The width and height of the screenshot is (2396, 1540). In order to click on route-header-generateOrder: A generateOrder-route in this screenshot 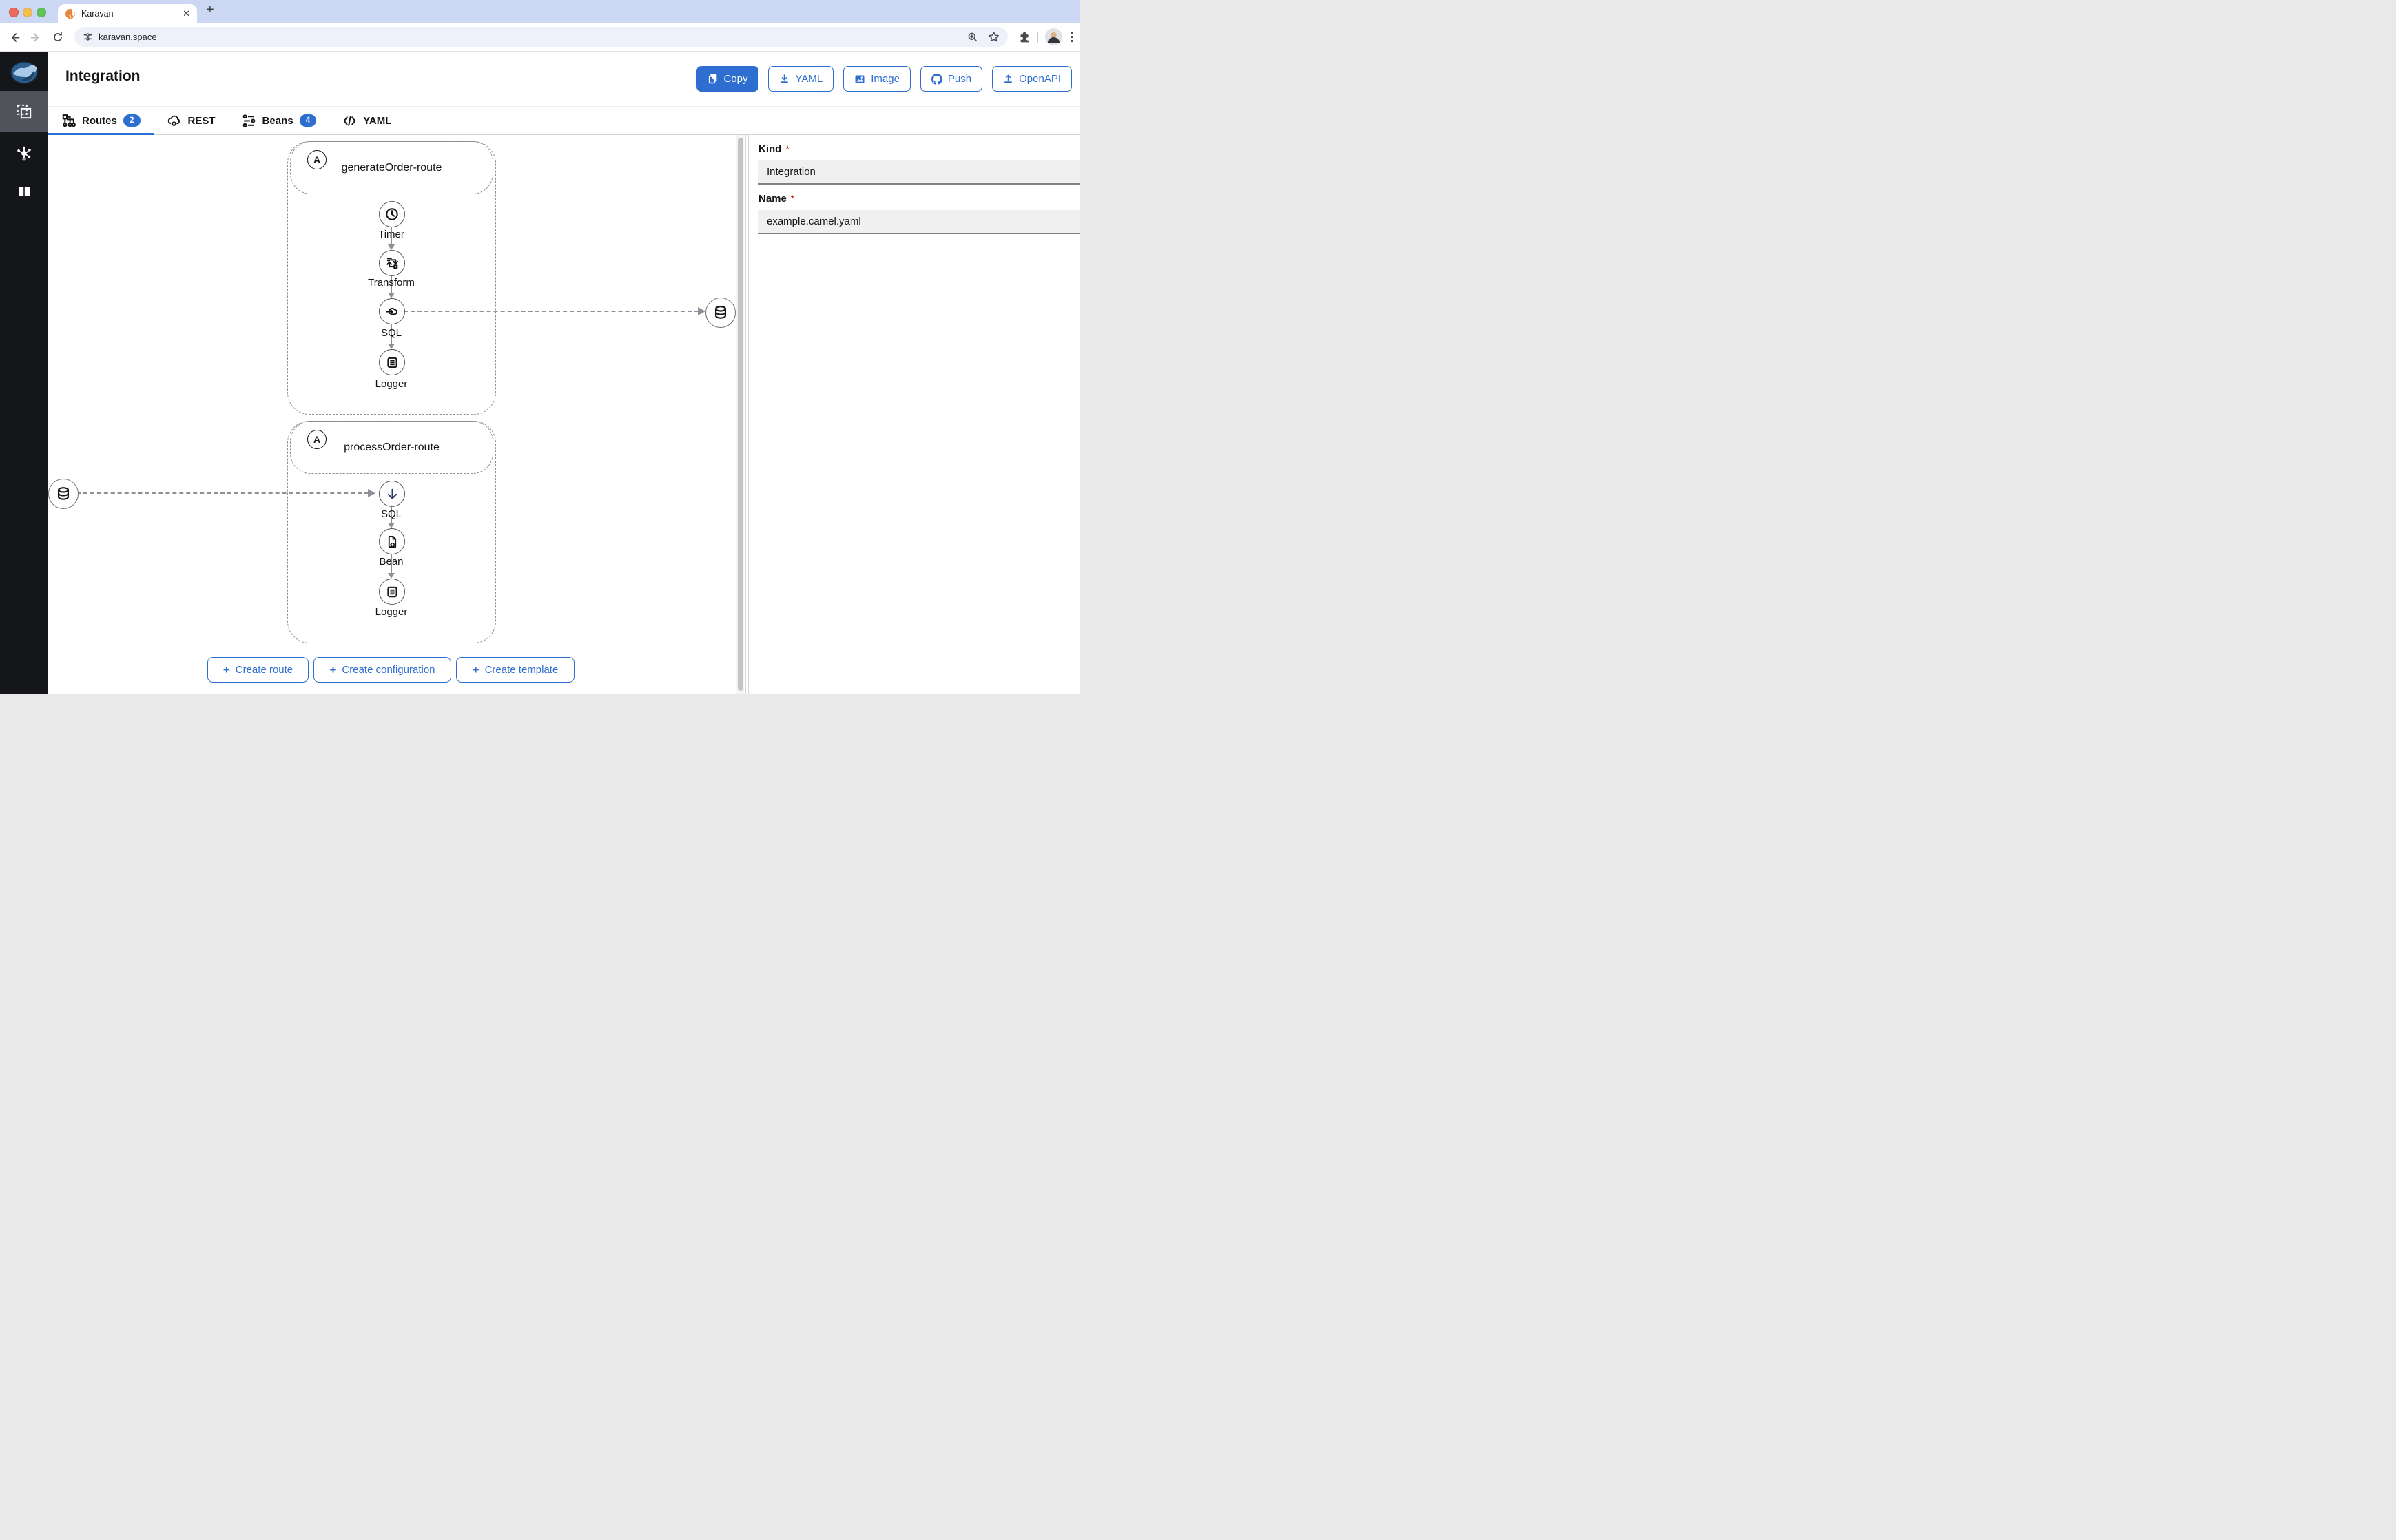, I will do `click(391, 167)`.